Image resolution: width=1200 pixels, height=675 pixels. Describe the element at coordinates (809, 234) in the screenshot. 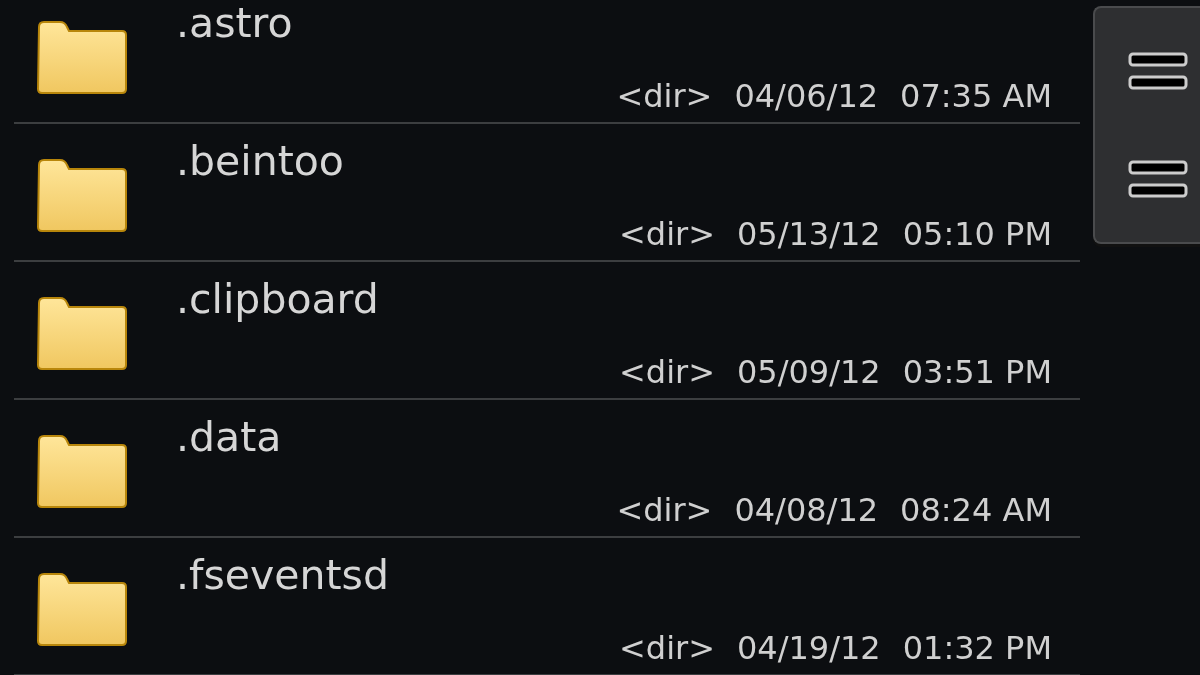

I see `file-date: 05/13/12` at that location.